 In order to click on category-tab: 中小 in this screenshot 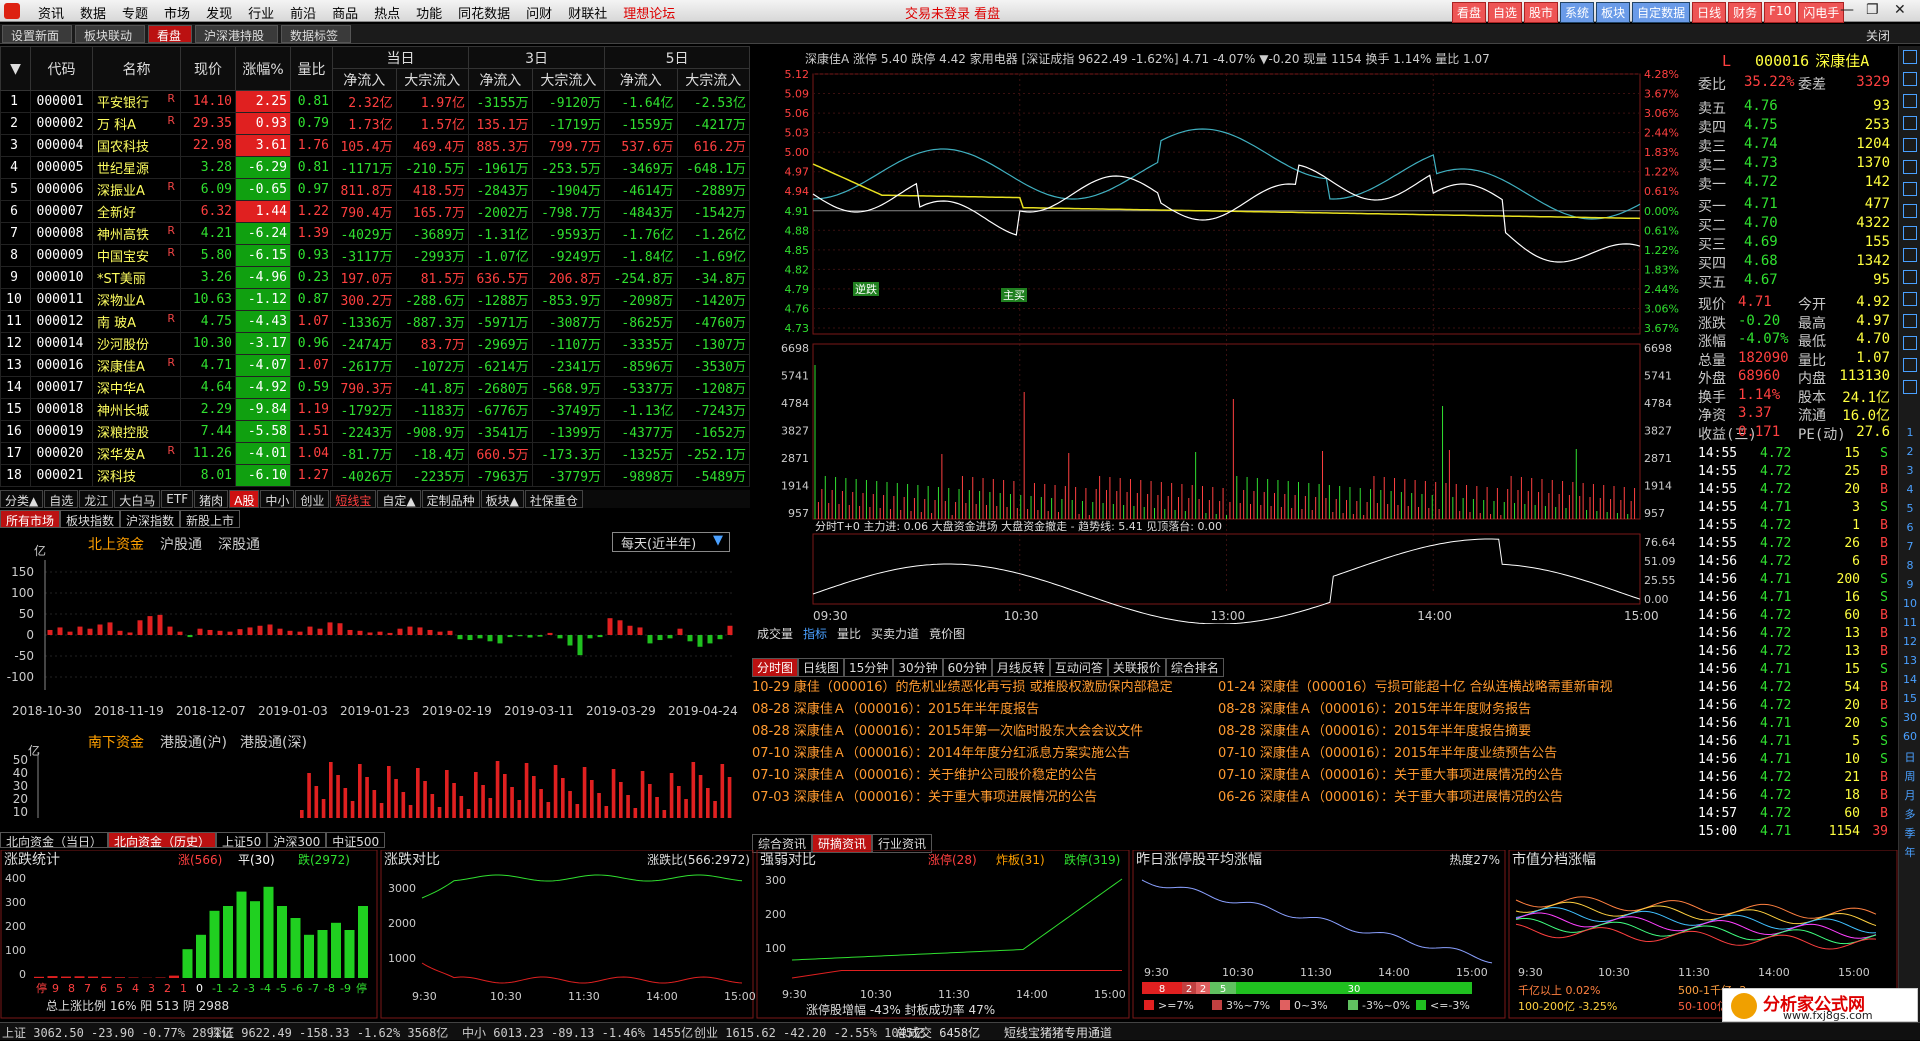, I will do `click(277, 499)`.